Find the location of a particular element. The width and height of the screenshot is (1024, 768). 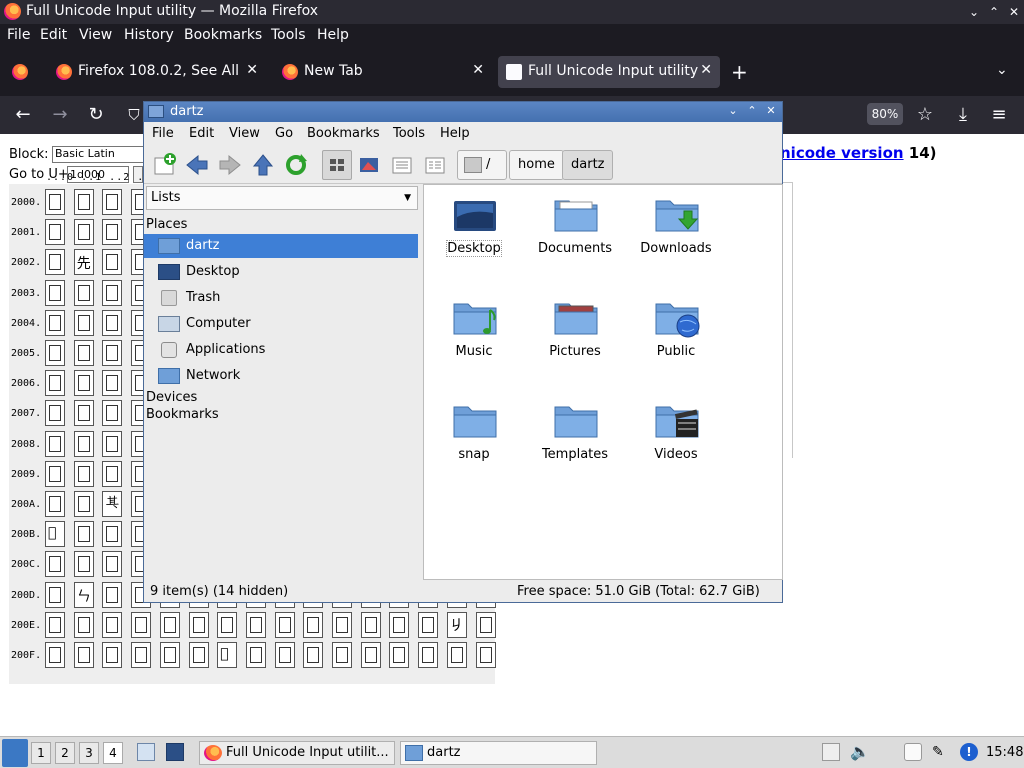

back-icon is located at coordinates (197, 165).